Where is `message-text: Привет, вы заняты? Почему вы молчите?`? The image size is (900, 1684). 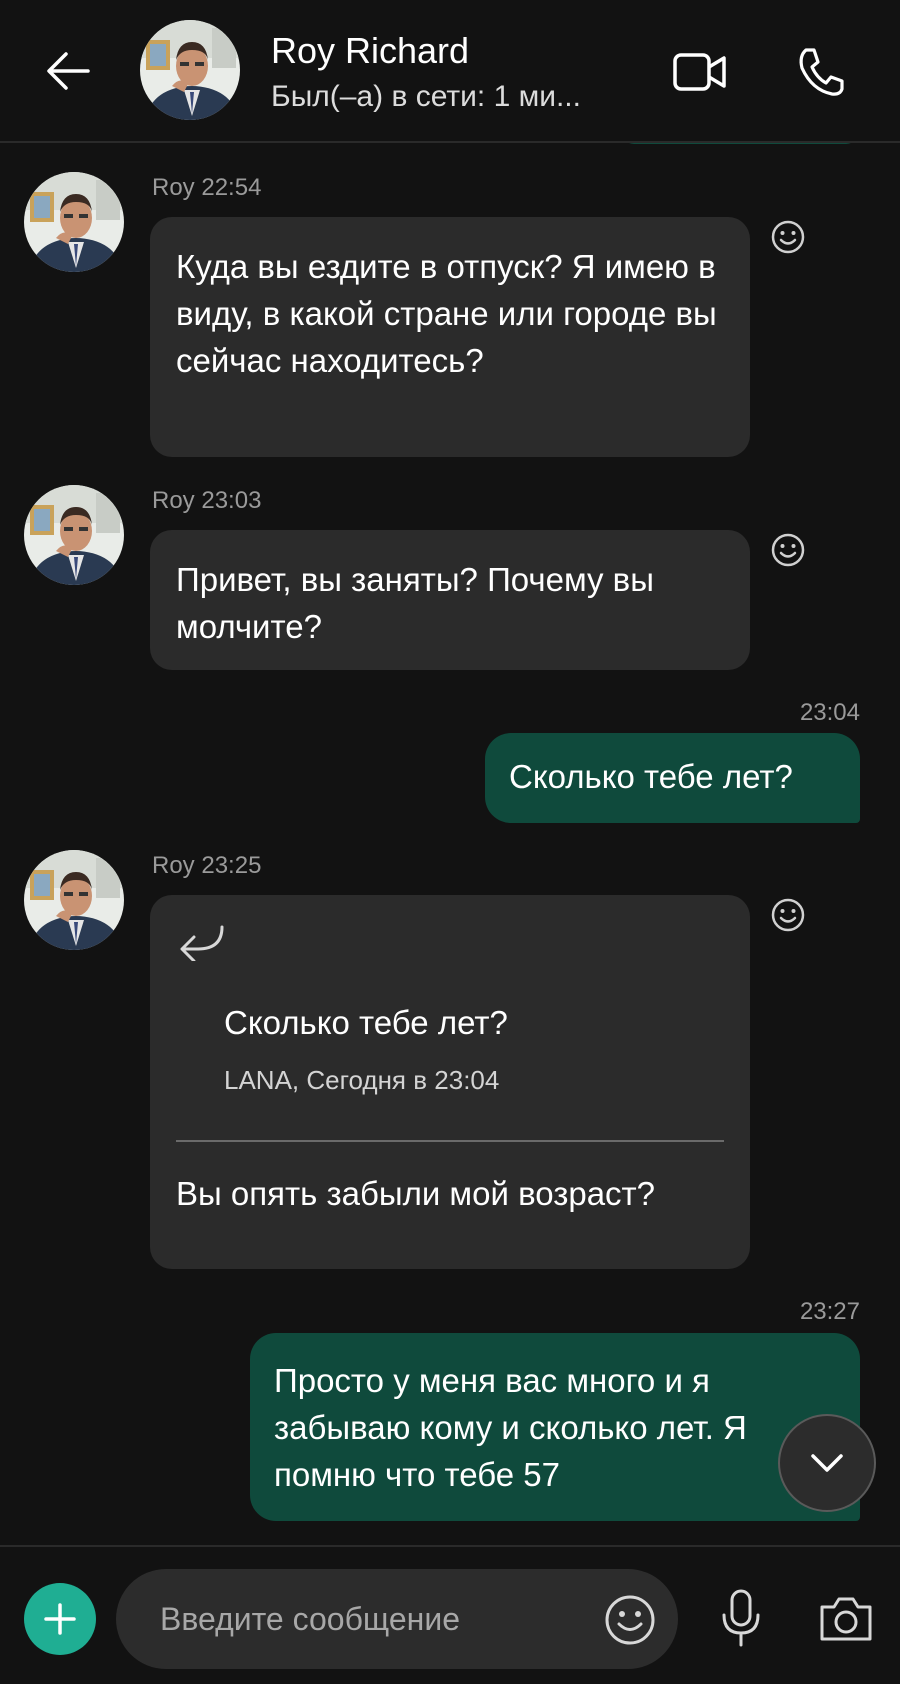 message-text: Привет, вы заняты? Почему вы молчите? is located at coordinates (415, 603).